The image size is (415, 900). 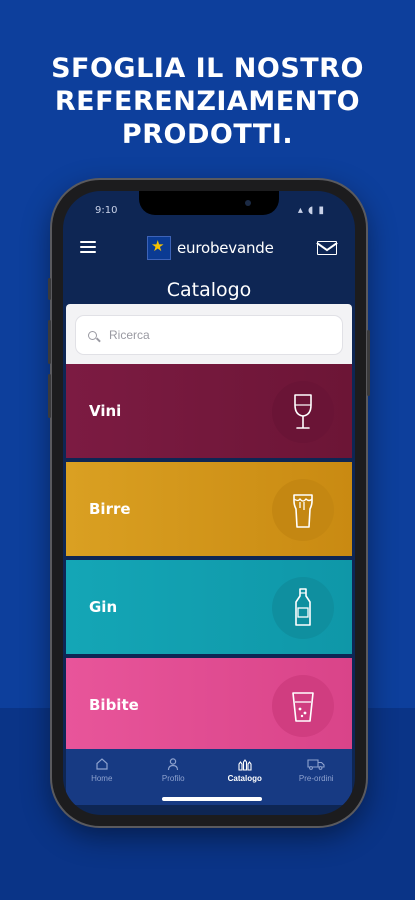 I want to click on category-card-bibite: Bibite, so click(x=209, y=705).